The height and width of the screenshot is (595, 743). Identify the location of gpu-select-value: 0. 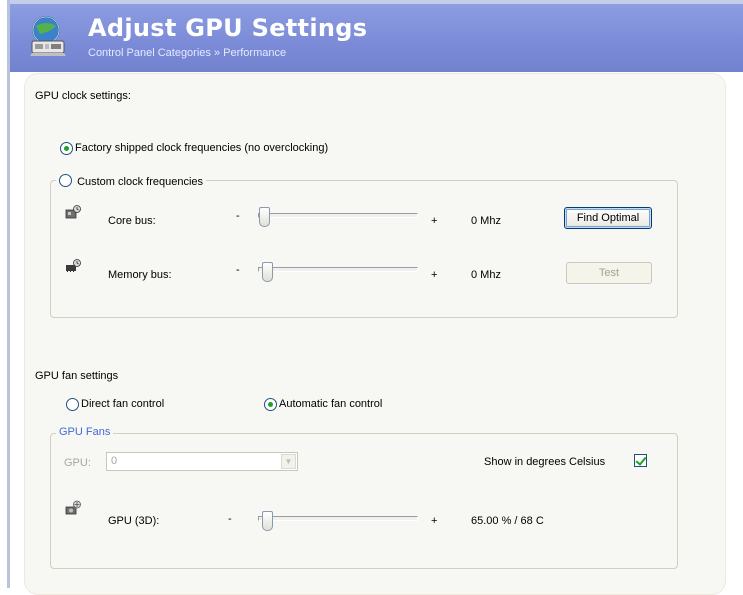
(114, 461).